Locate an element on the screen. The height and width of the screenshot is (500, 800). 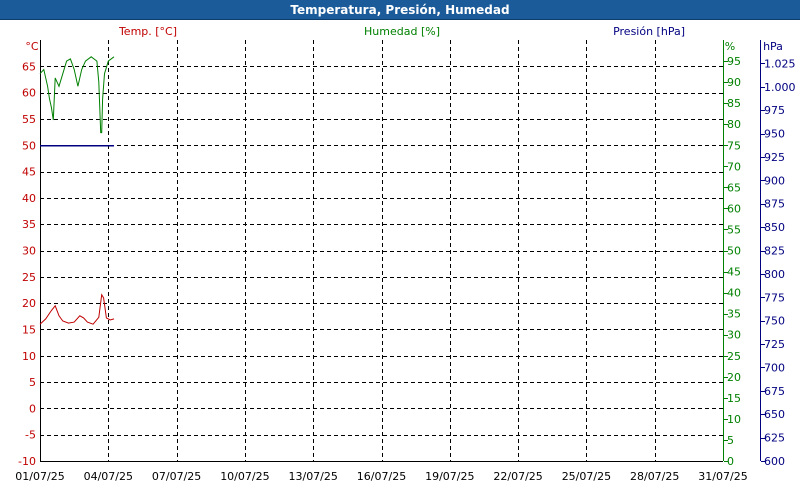
x-tick-label: 04/07/25 is located at coordinates (108, 476).